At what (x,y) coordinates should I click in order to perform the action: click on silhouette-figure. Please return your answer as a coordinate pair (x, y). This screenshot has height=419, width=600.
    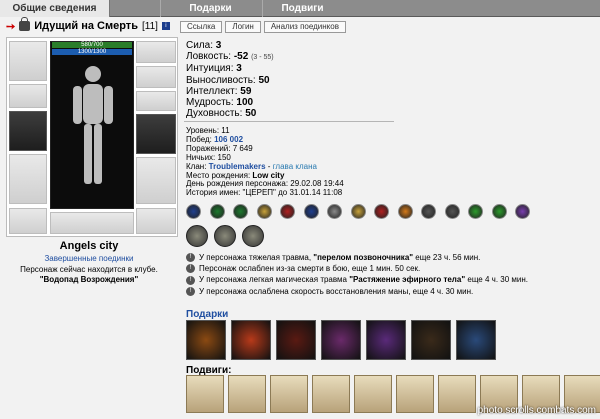
    Looking at the image, I should click on (93, 125).